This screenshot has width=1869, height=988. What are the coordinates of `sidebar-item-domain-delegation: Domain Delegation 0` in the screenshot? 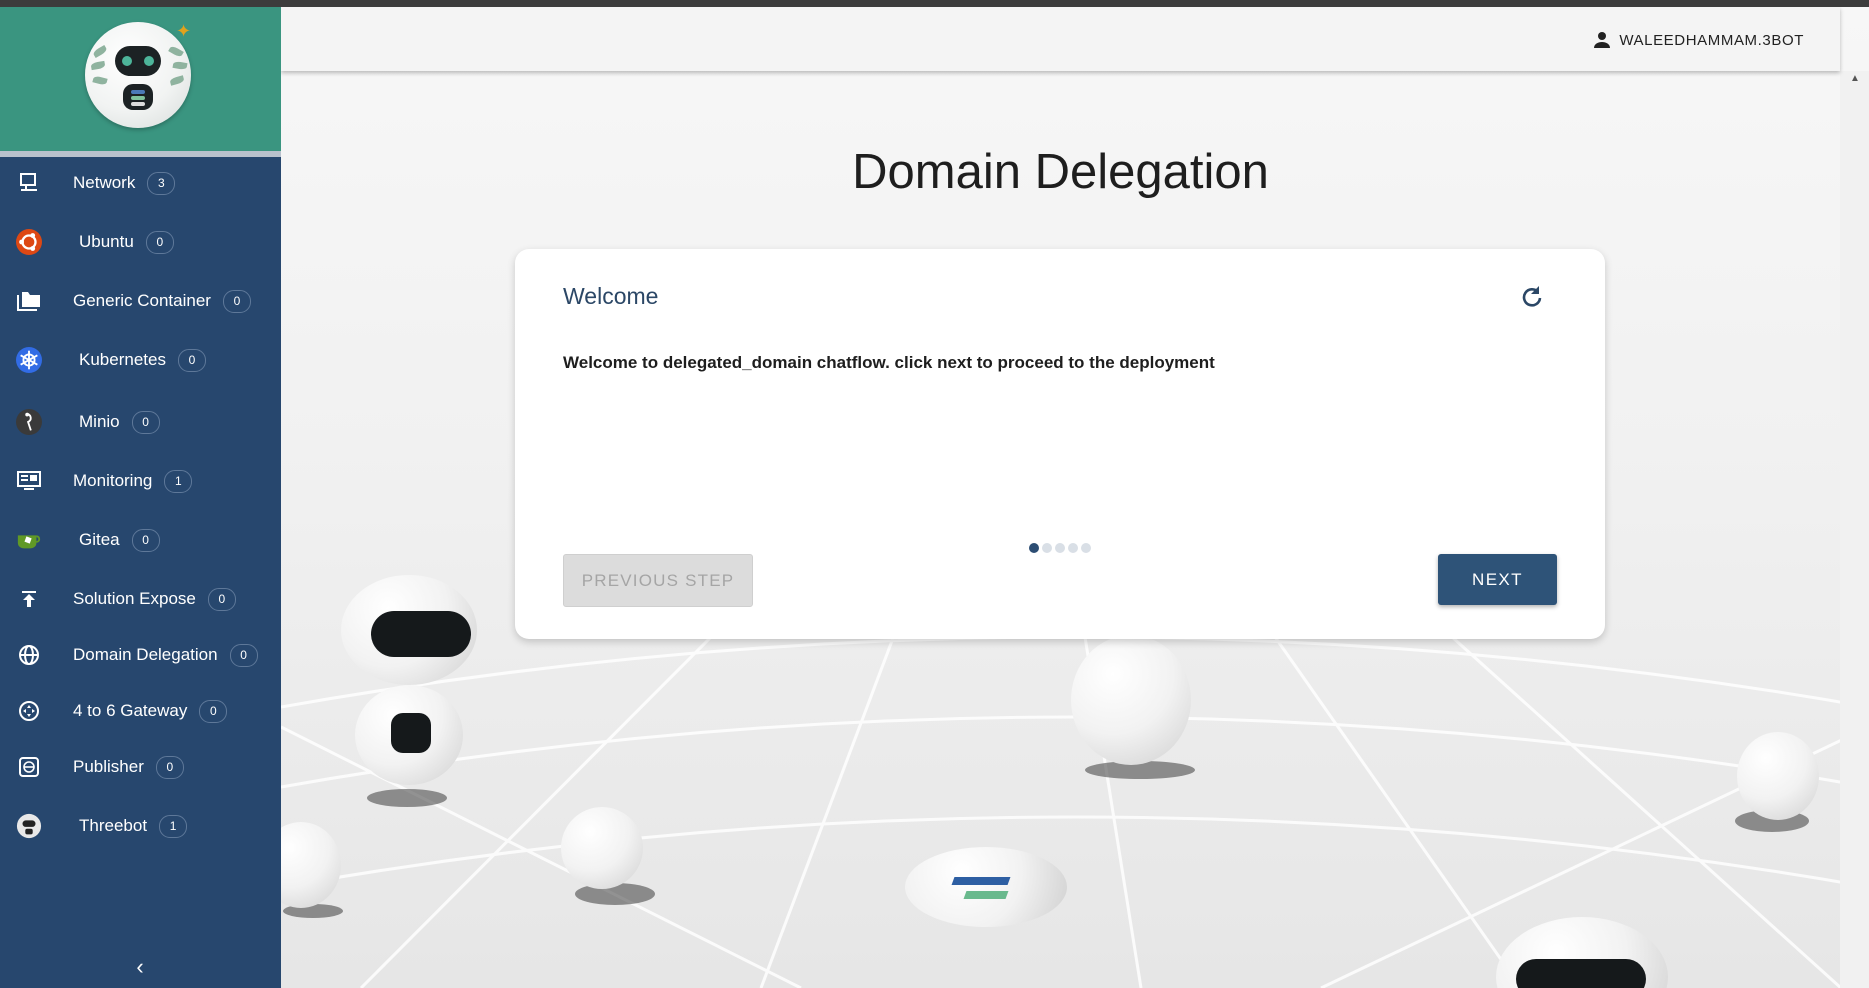 It's located at (140, 654).